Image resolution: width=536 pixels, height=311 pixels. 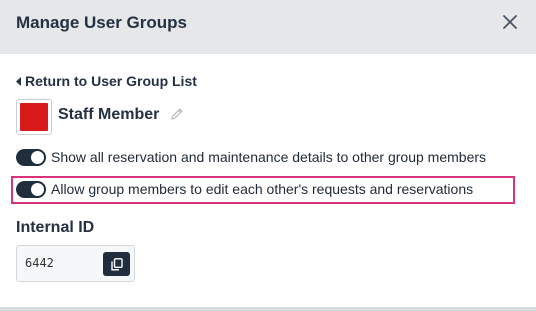 I want to click on internal-id-title: Internal ID, so click(x=55, y=227).